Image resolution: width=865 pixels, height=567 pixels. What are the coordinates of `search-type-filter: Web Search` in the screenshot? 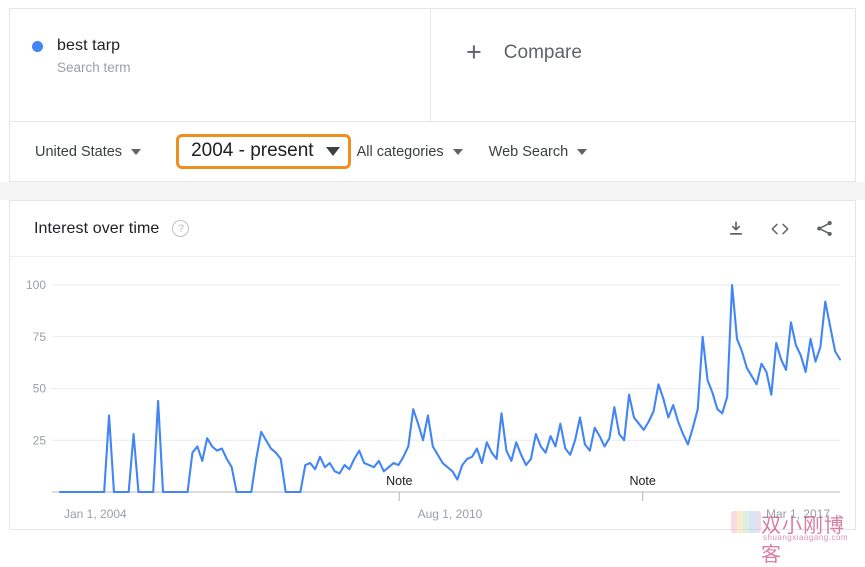 It's located at (538, 152).